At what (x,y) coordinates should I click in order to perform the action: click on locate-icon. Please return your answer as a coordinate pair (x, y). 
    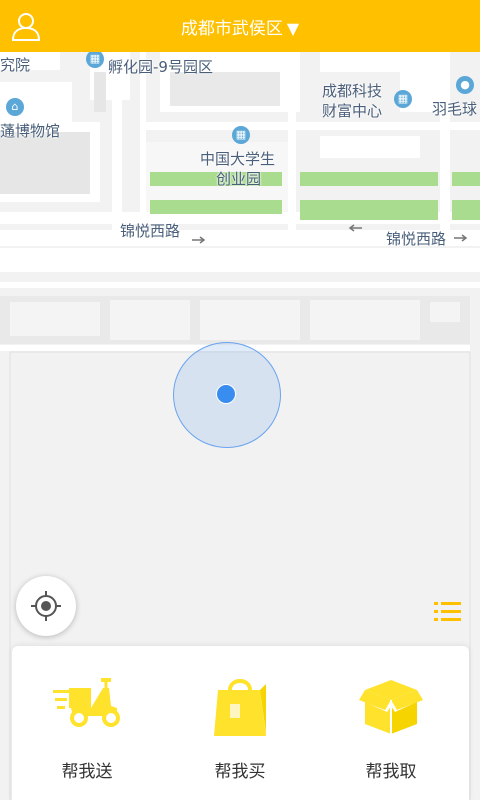
    Looking at the image, I should click on (46, 606).